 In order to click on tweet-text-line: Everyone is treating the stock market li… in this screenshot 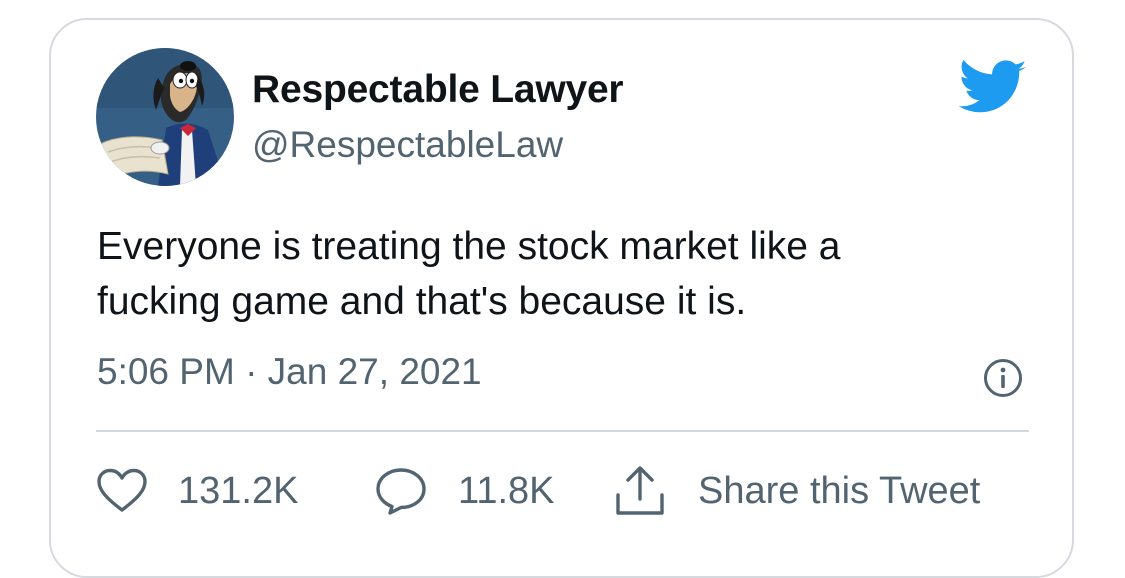, I will do `click(469, 246)`.